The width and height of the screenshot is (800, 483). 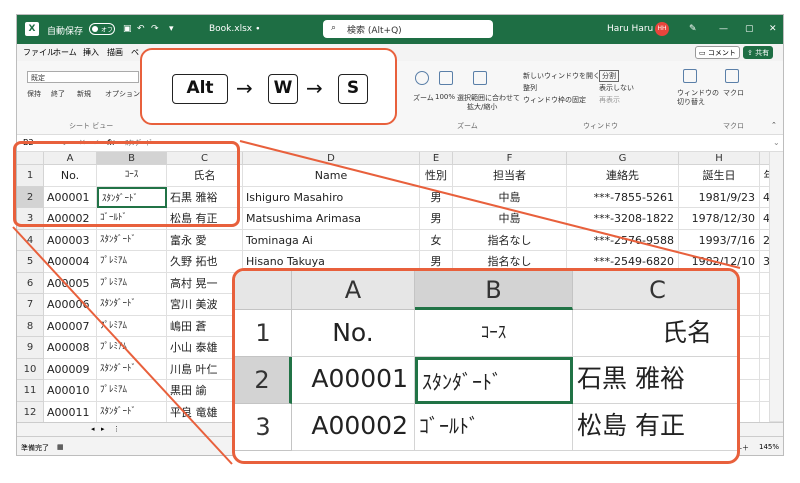 What do you see at coordinates (70, 240) in the screenshot?
I see `cell-a4: A00003` at bounding box center [70, 240].